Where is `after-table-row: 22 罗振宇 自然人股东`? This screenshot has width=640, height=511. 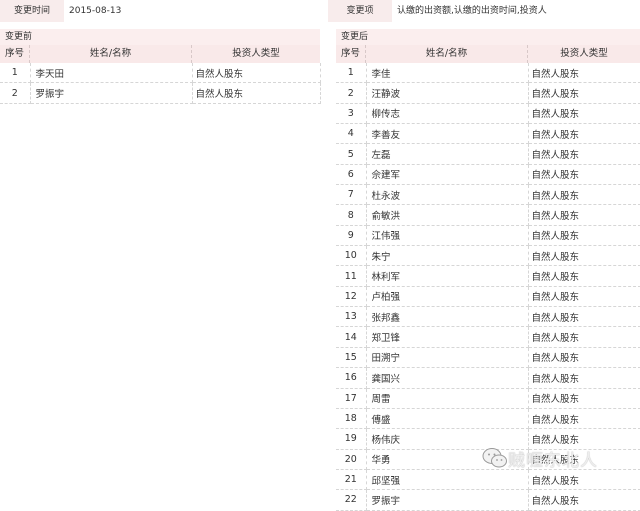 after-table-row: 22 罗振宇 自然人股东 is located at coordinates (488, 500).